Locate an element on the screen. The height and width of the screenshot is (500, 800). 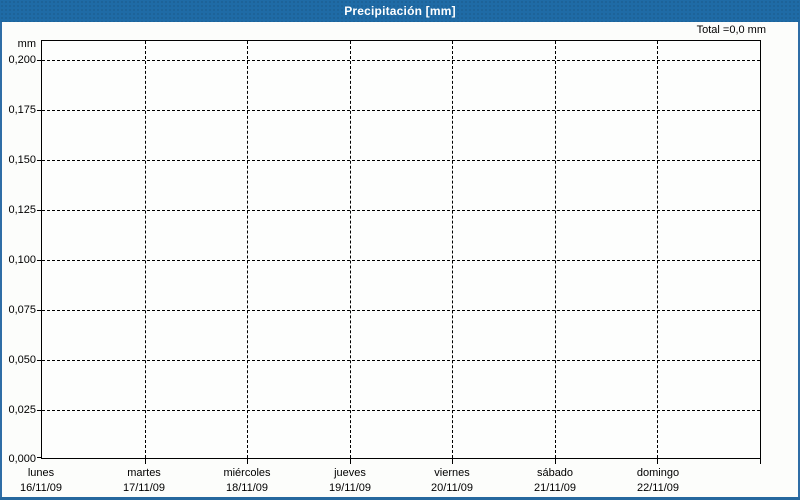
y-tick-label: 0,175 is located at coordinates (22, 110).